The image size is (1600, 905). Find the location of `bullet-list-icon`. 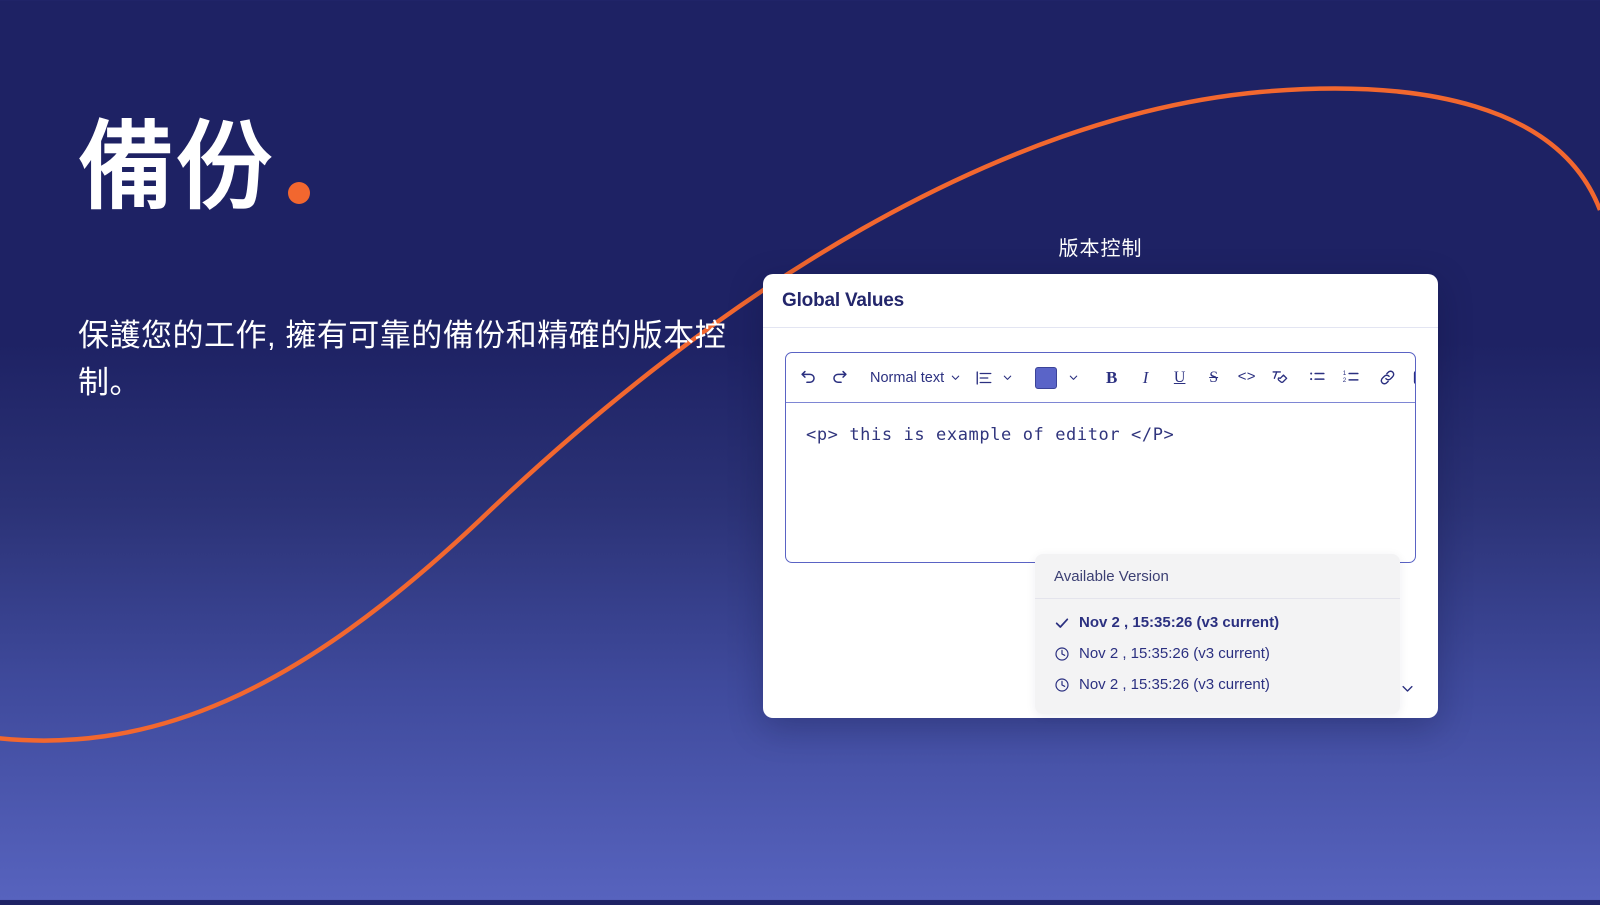

bullet-list-icon is located at coordinates (1317, 376).